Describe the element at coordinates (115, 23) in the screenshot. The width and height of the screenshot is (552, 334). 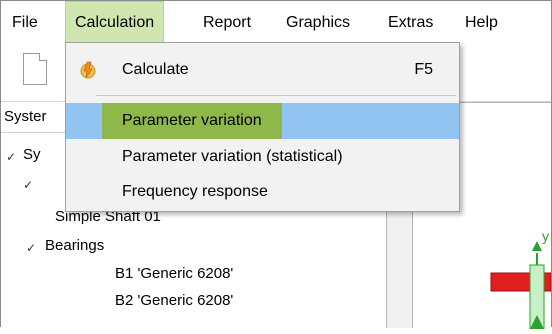
I see `menu-calculation: Calculation` at that location.